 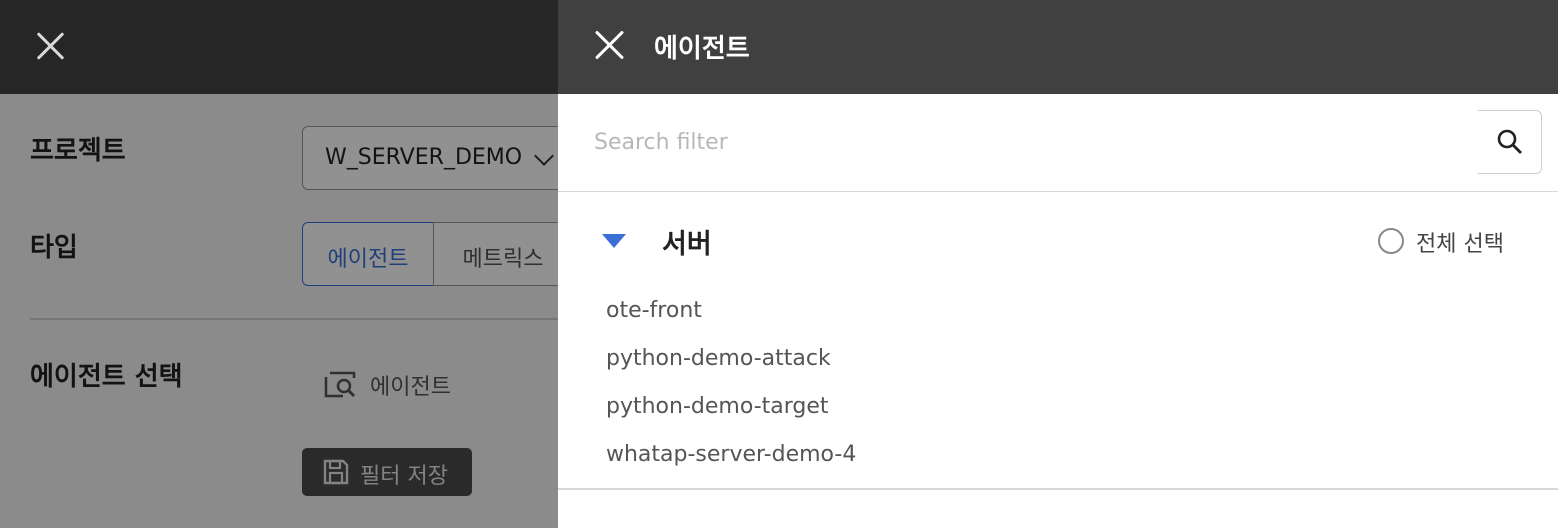 I want to click on background-header, so click(x=279, y=47).